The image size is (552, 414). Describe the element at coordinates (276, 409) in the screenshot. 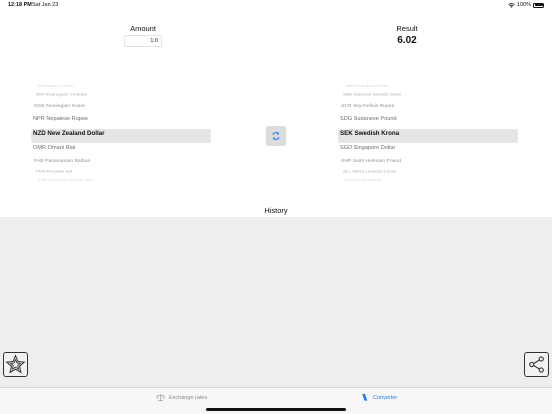

I see `home-indicator` at that location.